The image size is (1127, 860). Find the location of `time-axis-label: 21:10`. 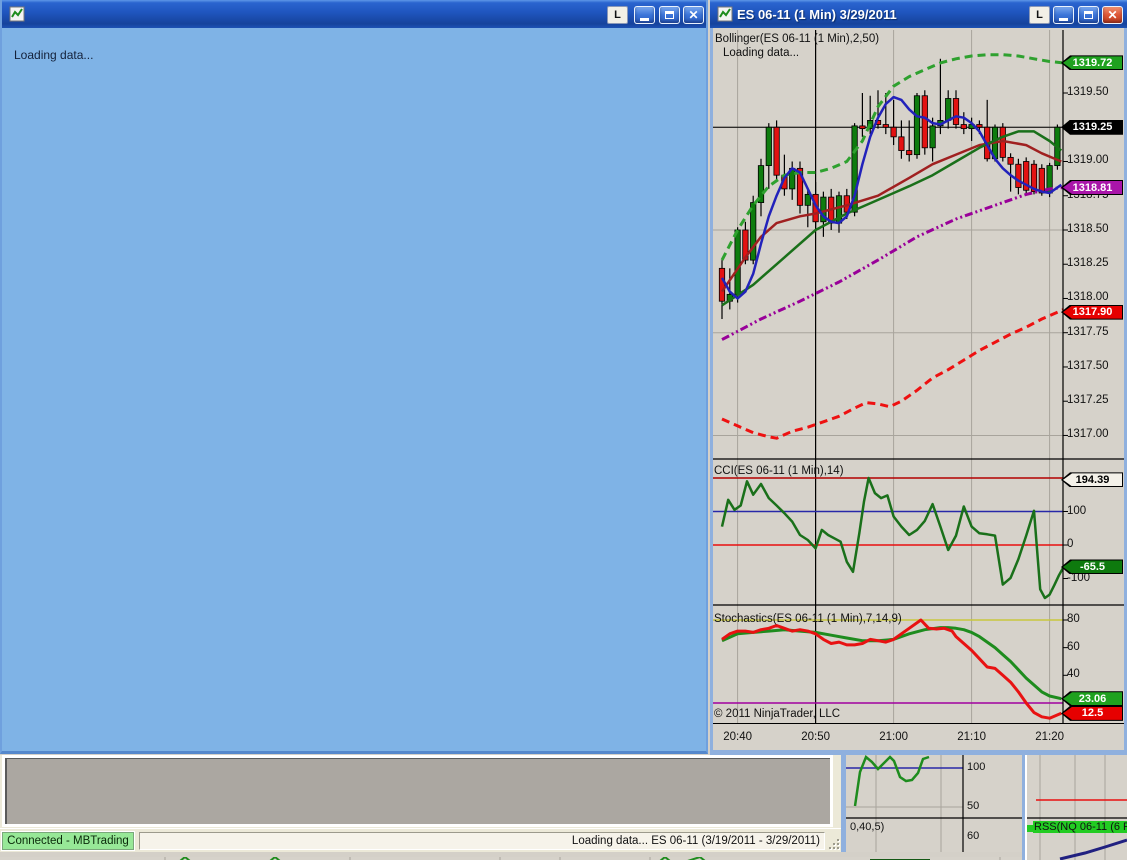

time-axis-label: 21:10 is located at coordinates (971, 737).